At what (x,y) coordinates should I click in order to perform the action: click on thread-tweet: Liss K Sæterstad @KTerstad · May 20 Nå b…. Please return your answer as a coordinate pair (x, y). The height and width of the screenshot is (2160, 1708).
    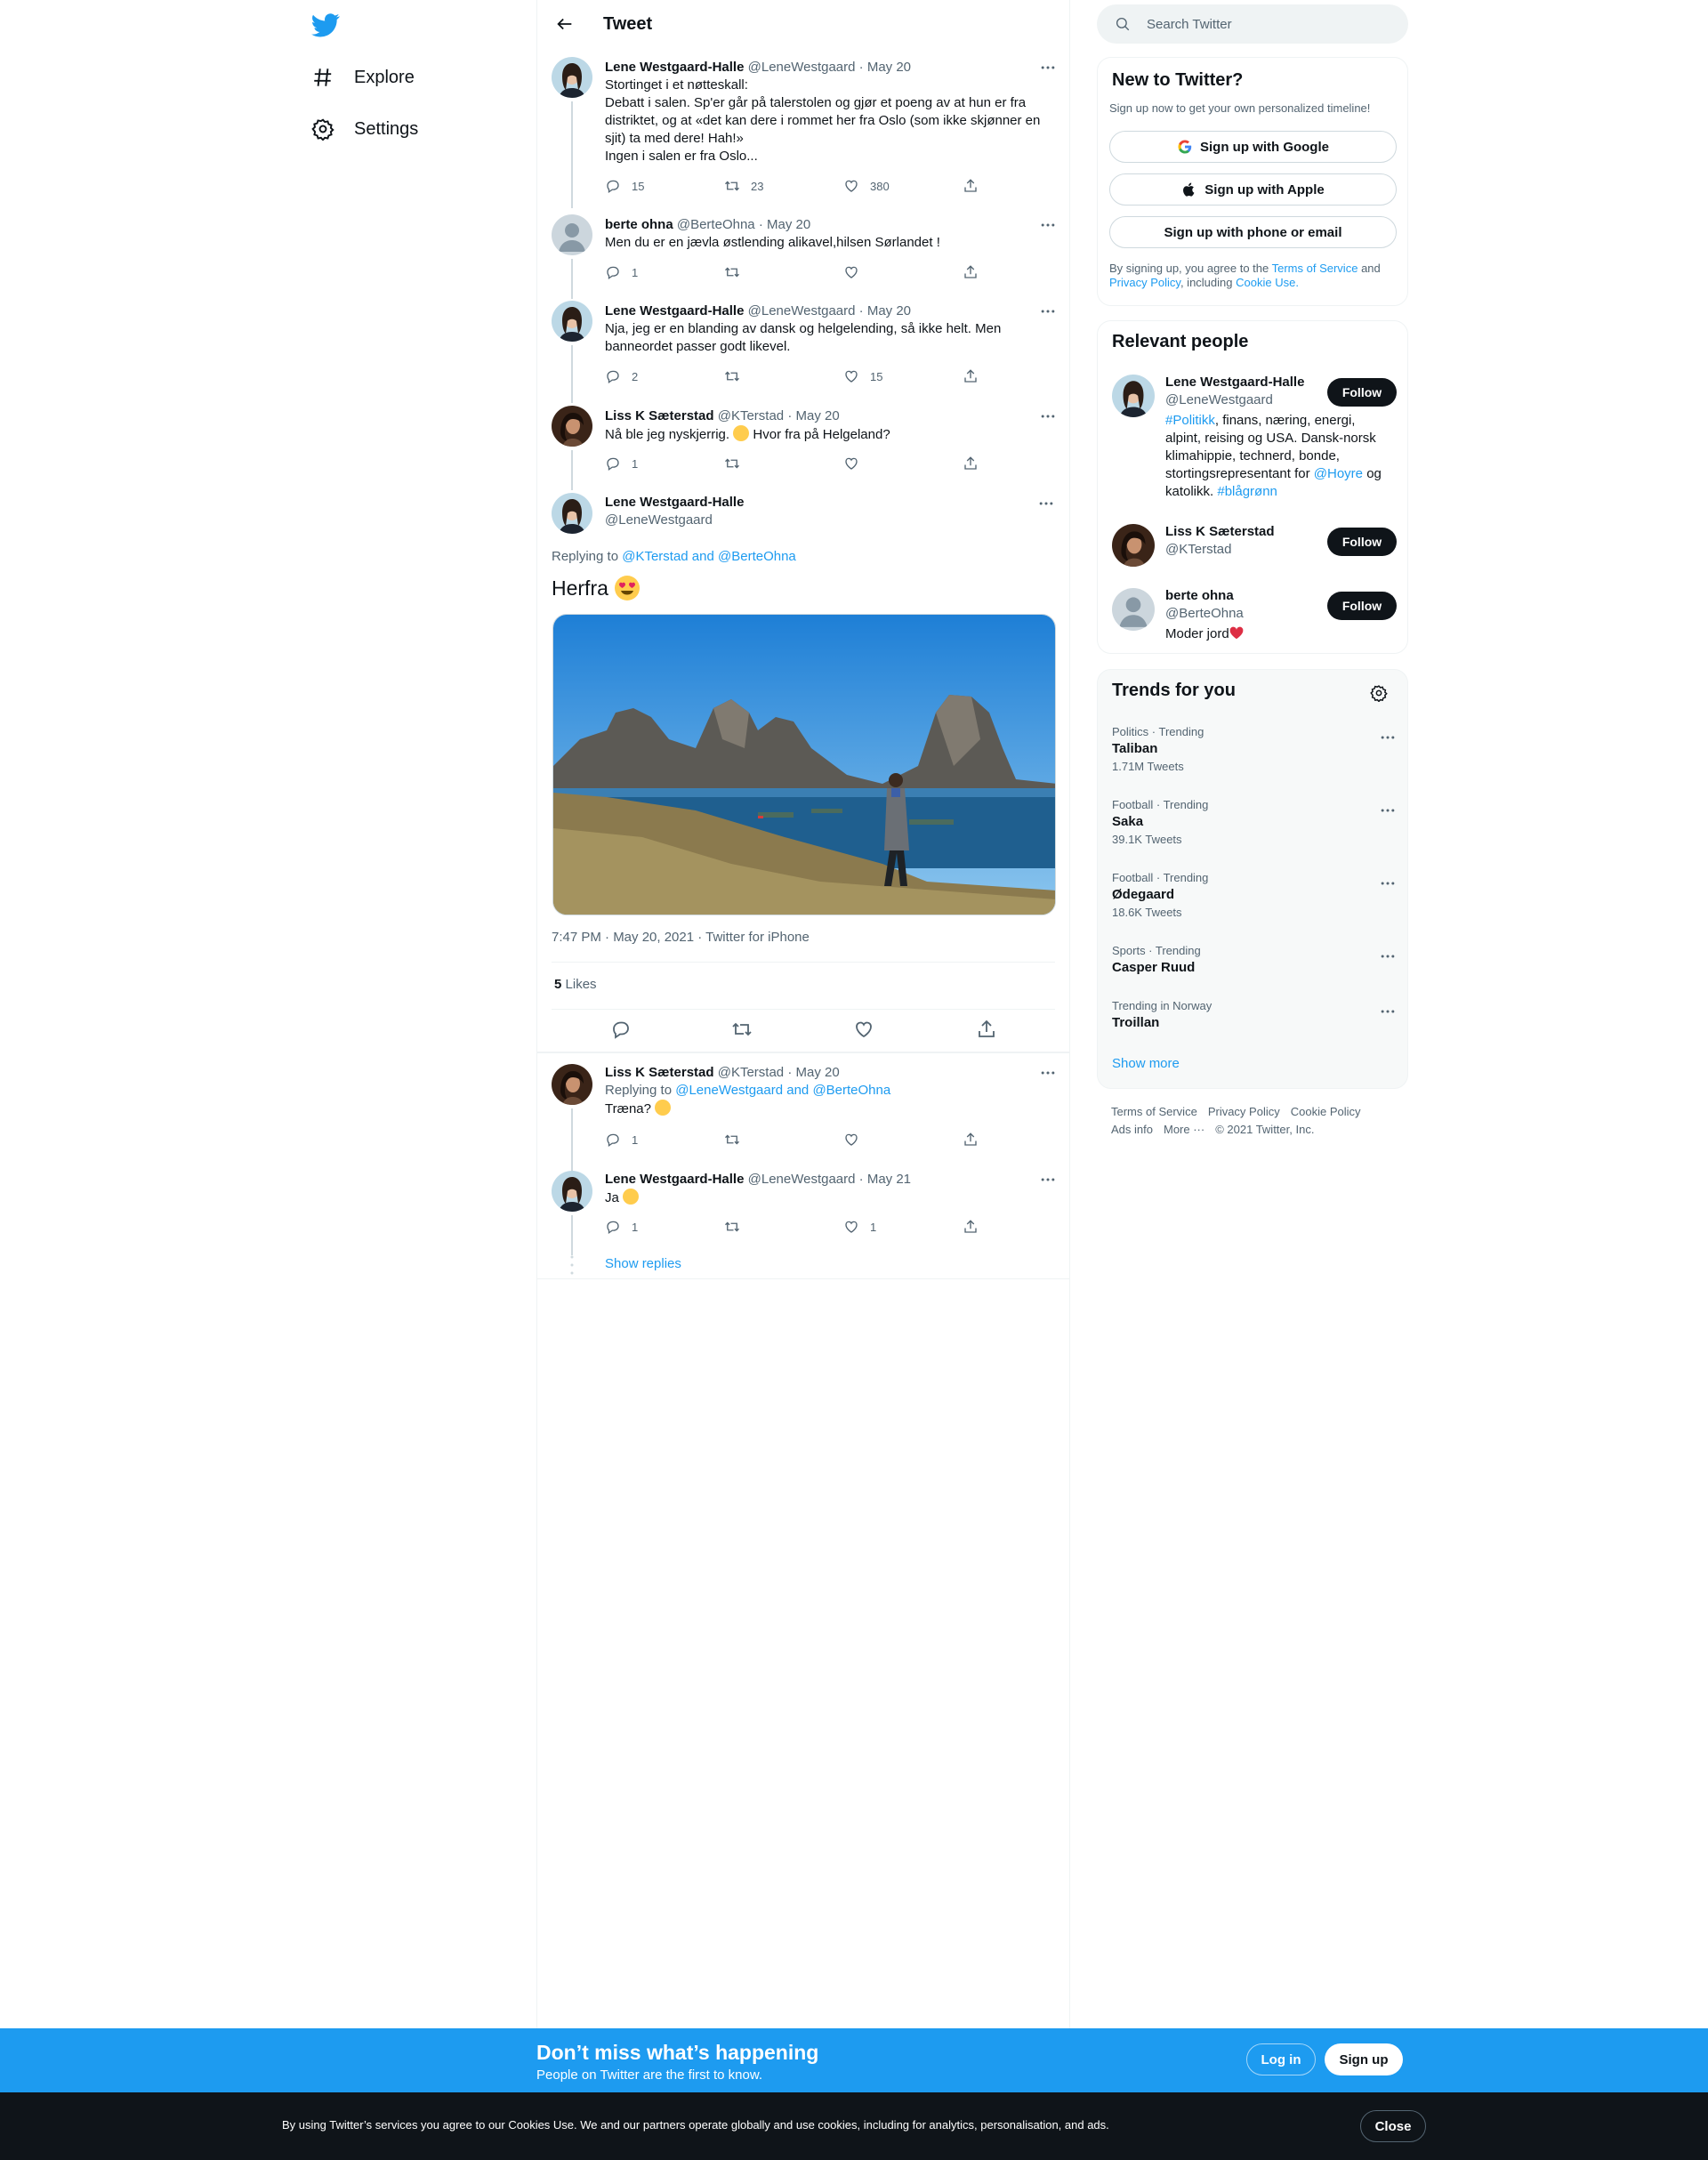
    Looking at the image, I should click on (804, 448).